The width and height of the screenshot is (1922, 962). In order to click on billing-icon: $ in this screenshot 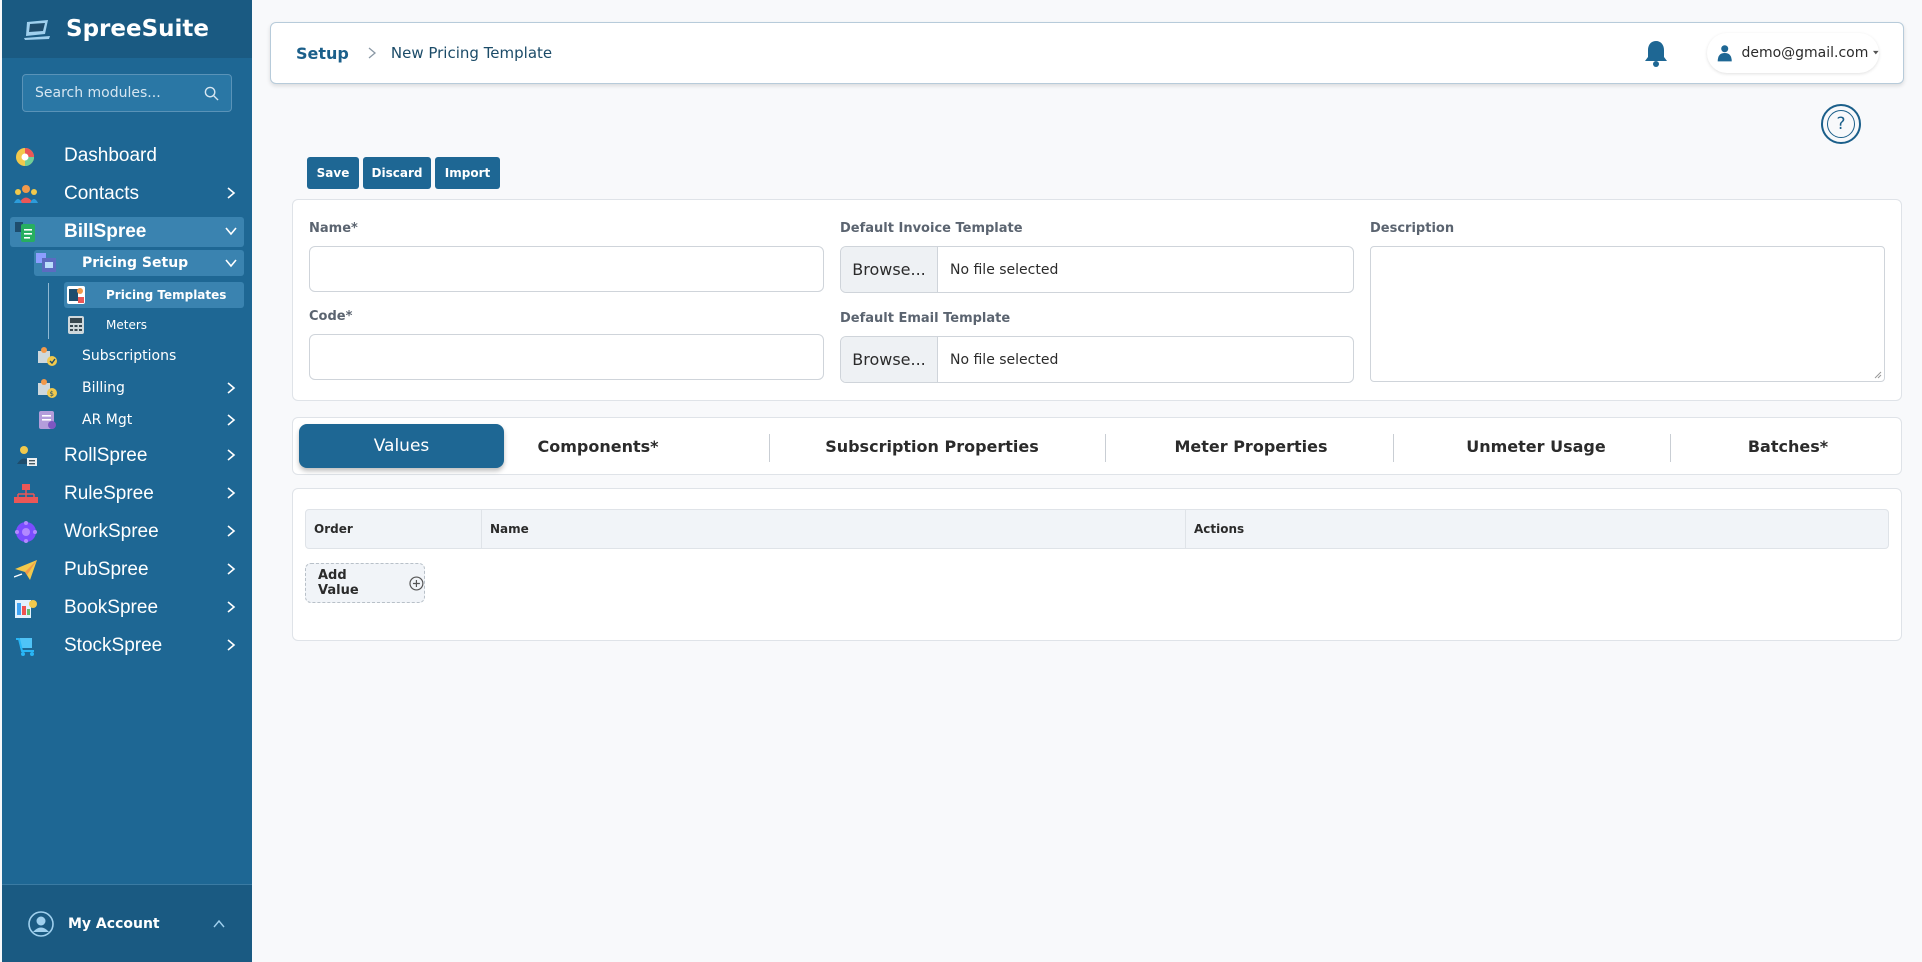, I will do `click(47, 388)`.